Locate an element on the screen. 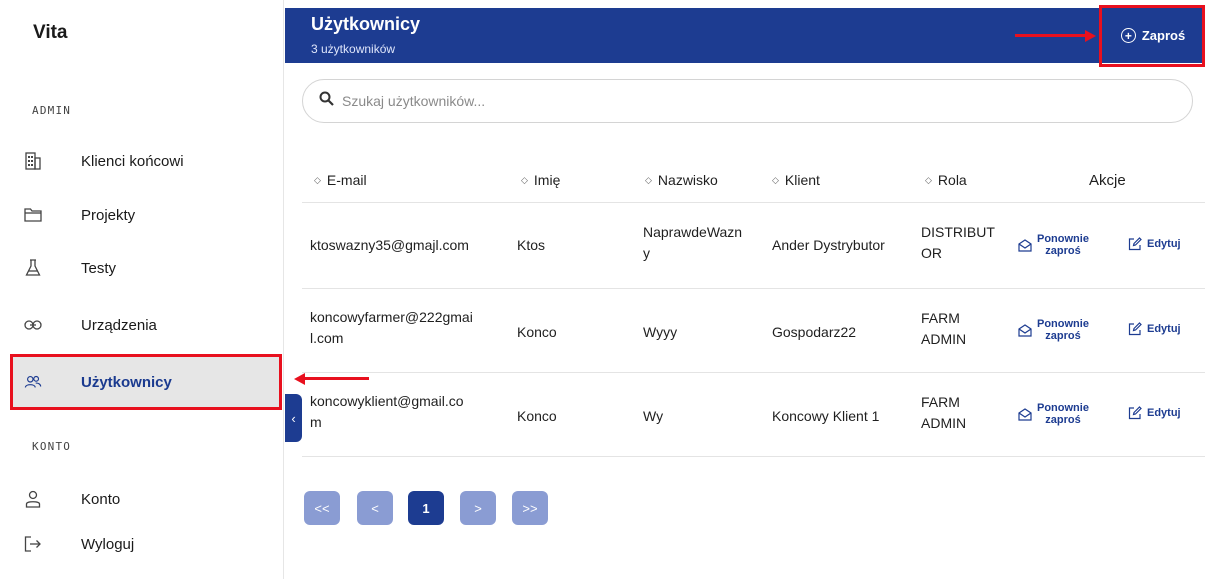 The width and height of the screenshot is (1205, 579). pagination-prev-button: < is located at coordinates (375, 508).